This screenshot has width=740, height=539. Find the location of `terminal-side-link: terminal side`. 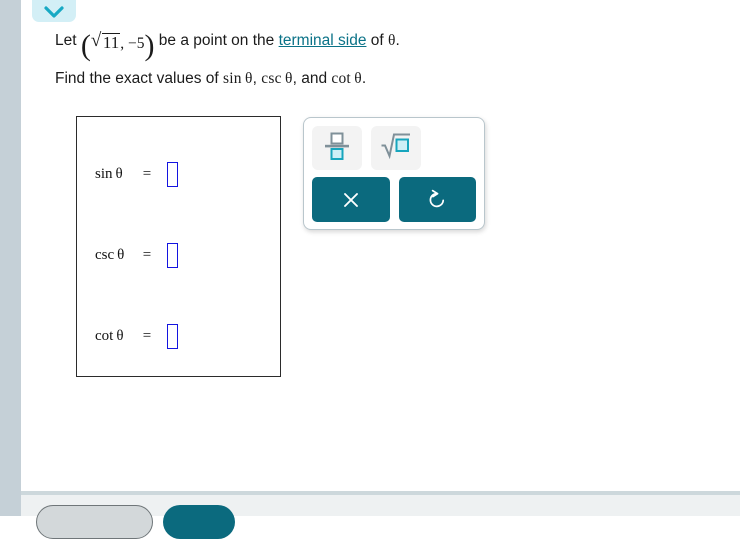

terminal-side-link: terminal side is located at coordinates (323, 40).